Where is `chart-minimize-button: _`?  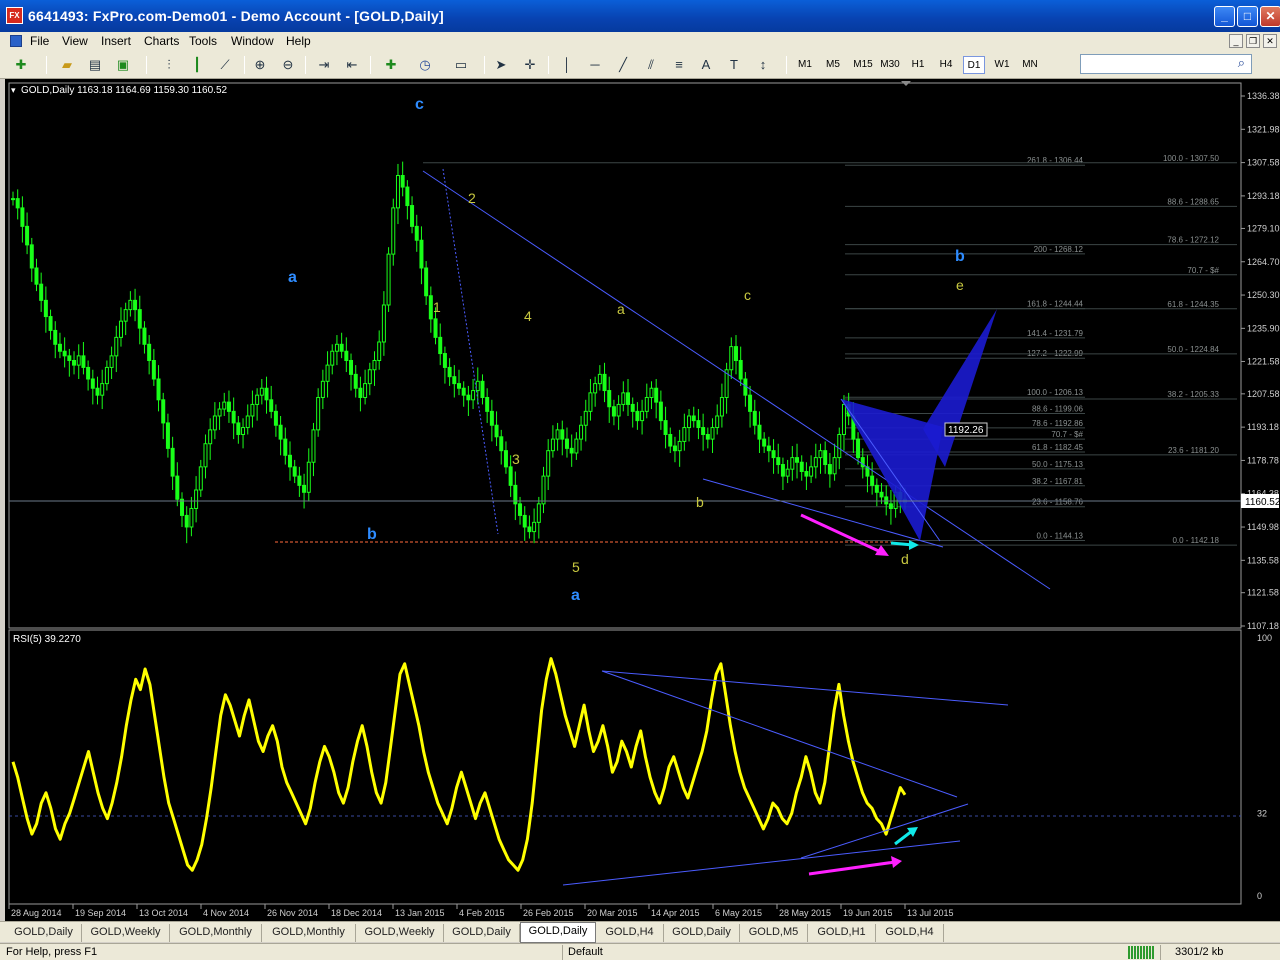 chart-minimize-button: _ is located at coordinates (1236, 41).